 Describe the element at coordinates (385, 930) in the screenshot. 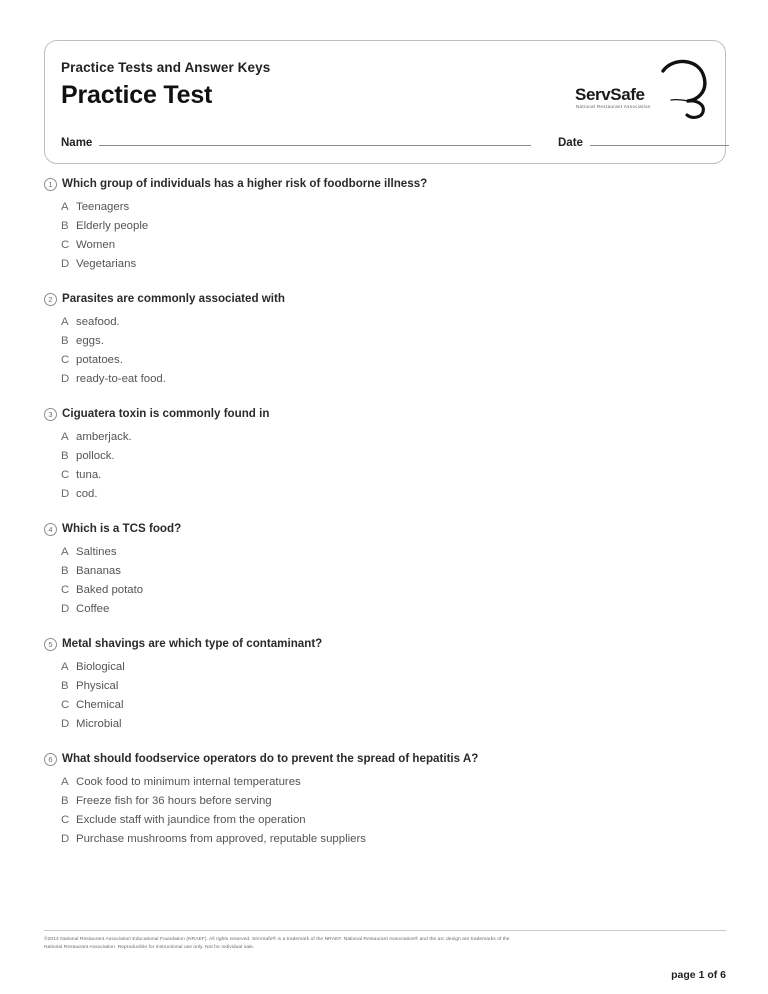

I see `footer-divider` at that location.